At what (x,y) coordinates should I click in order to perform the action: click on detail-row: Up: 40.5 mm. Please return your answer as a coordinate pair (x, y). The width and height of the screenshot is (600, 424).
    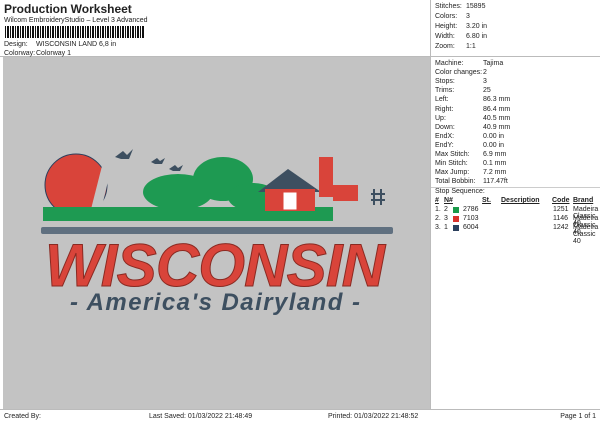
    Looking at the image, I should click on (517, 119).